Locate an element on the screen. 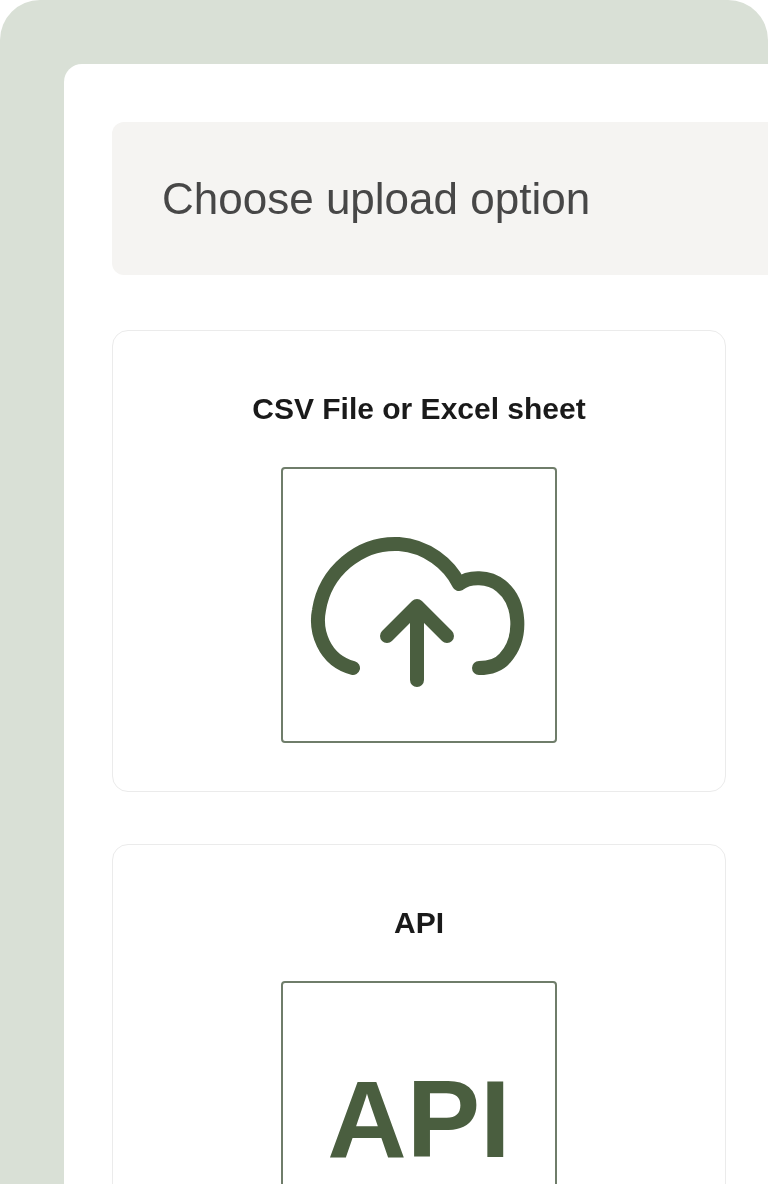 The width and height of the screenshot is (768, 1184). option-tile: API is located at coordinates (419, 1082).